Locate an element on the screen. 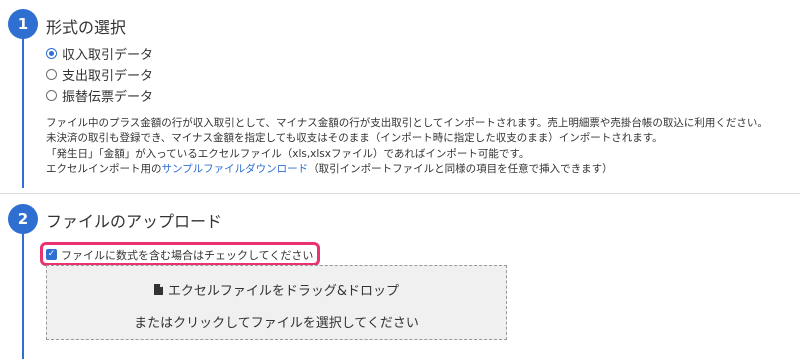  file-icon is located at coordinates (158, 289).